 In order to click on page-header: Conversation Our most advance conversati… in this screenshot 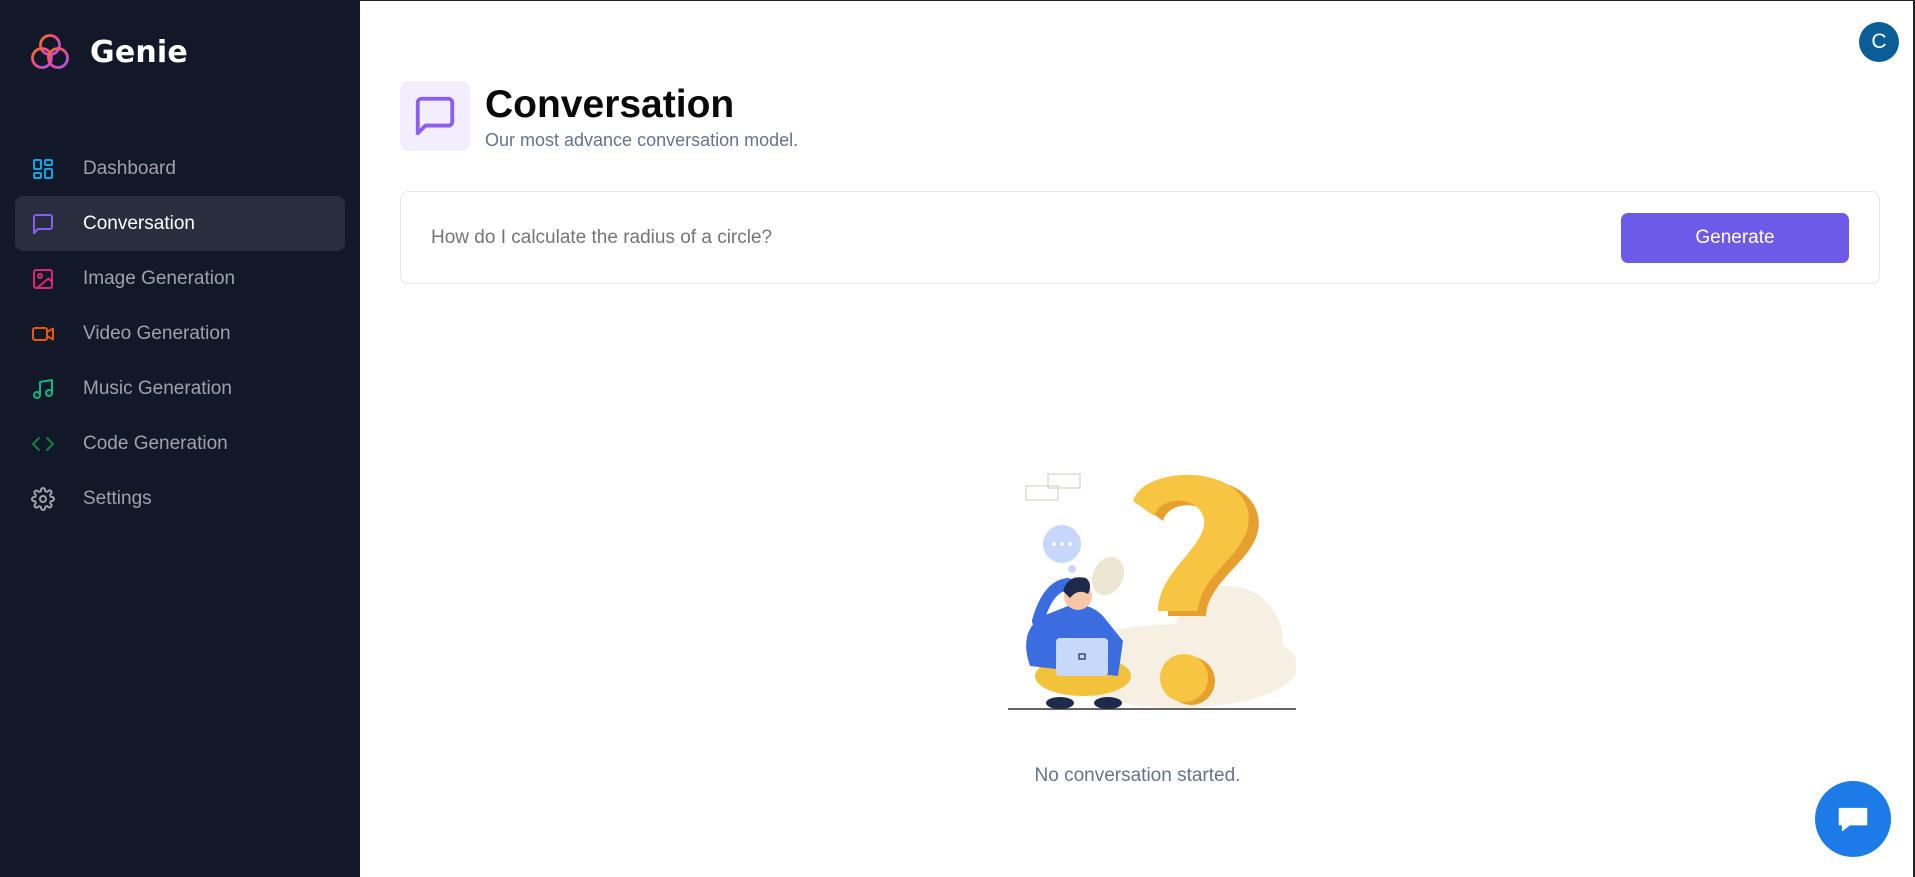, I will do `click(599, 116)`.